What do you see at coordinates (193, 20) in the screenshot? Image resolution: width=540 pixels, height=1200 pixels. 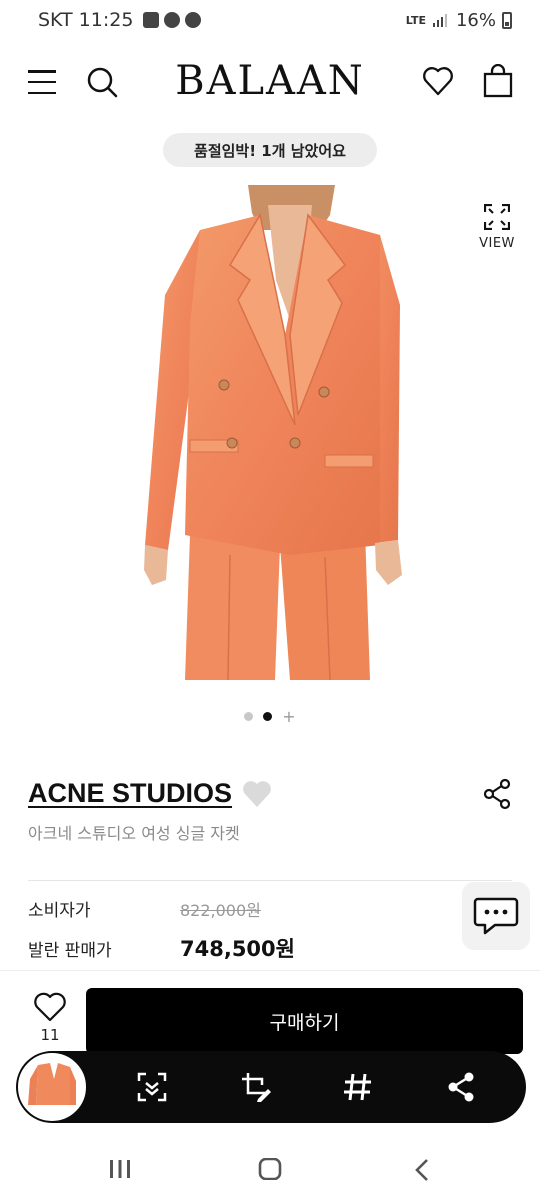 I see `chat-notification-icon` at bounding box center [193, 20].